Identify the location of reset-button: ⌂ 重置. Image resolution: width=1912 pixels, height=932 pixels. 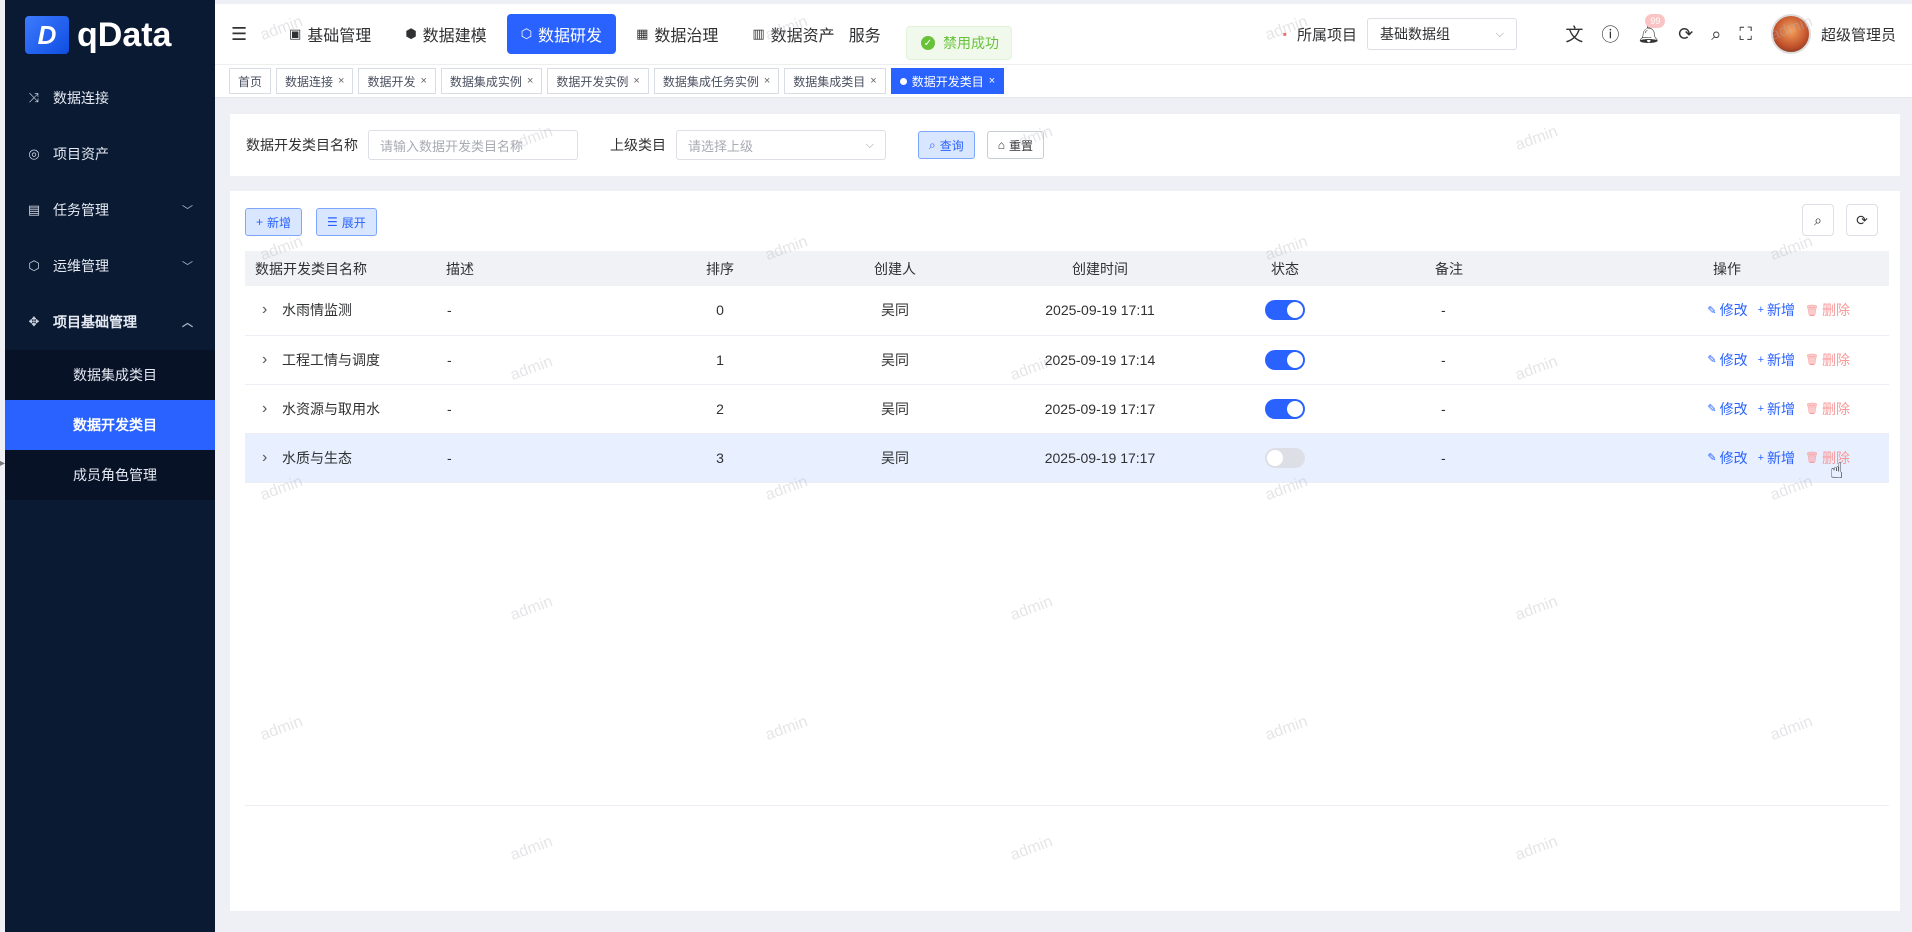
(1015, 145).